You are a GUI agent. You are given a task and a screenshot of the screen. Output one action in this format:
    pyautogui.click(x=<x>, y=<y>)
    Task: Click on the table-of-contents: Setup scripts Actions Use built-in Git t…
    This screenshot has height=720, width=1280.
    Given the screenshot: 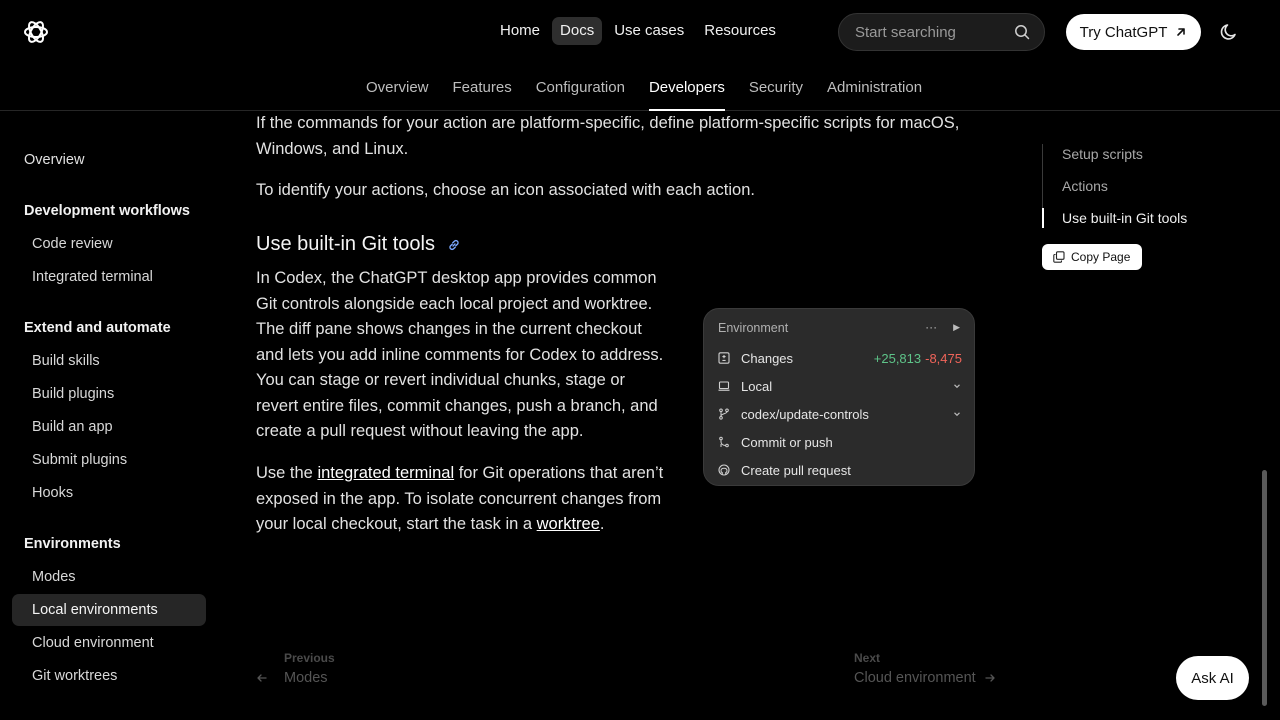 What is the action you would take?
    pyautogui.click(x=1114, y=186)
    